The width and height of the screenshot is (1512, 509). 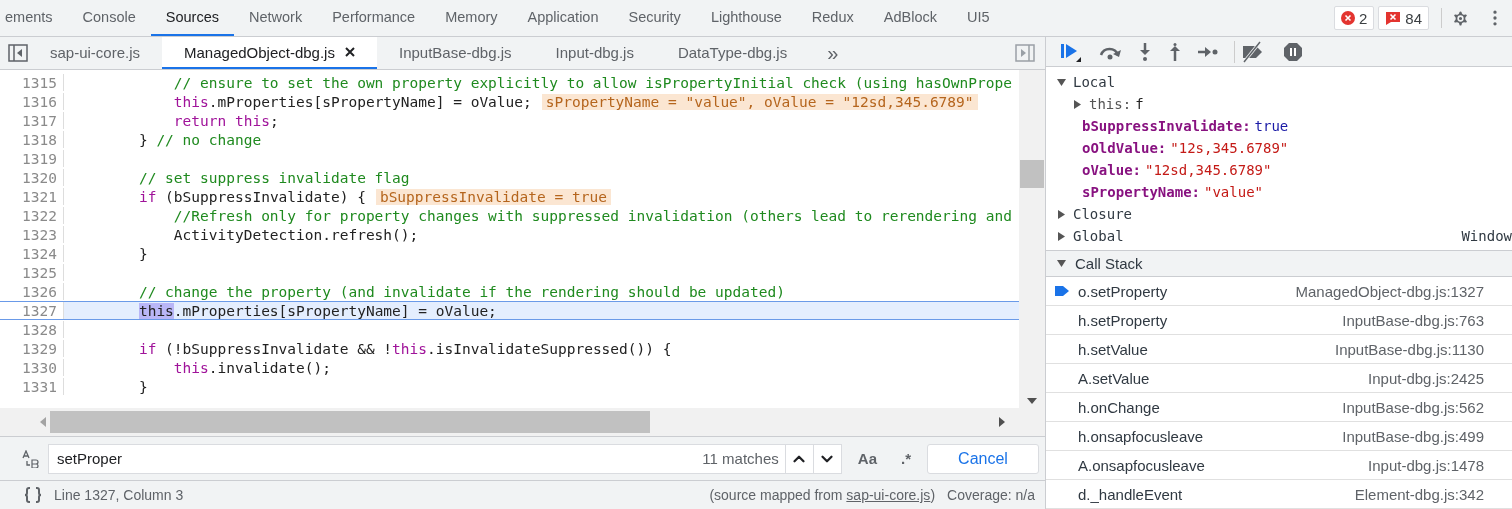 What do you see at coordinates (273, 177) in the screenshot?
I see `code-line: // set suppress invalidate flag` at bounding box center [273, 177].